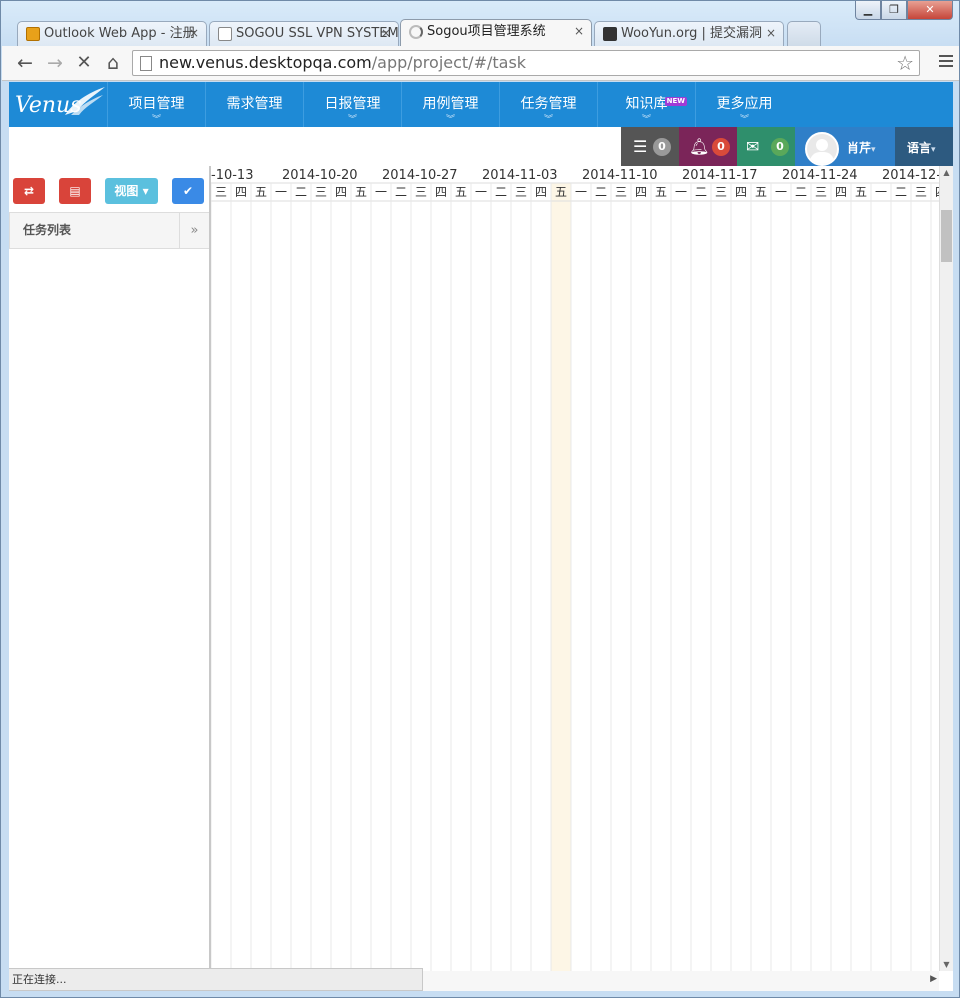  I want to click on envelope-icon: ✉, so click(753, 146).